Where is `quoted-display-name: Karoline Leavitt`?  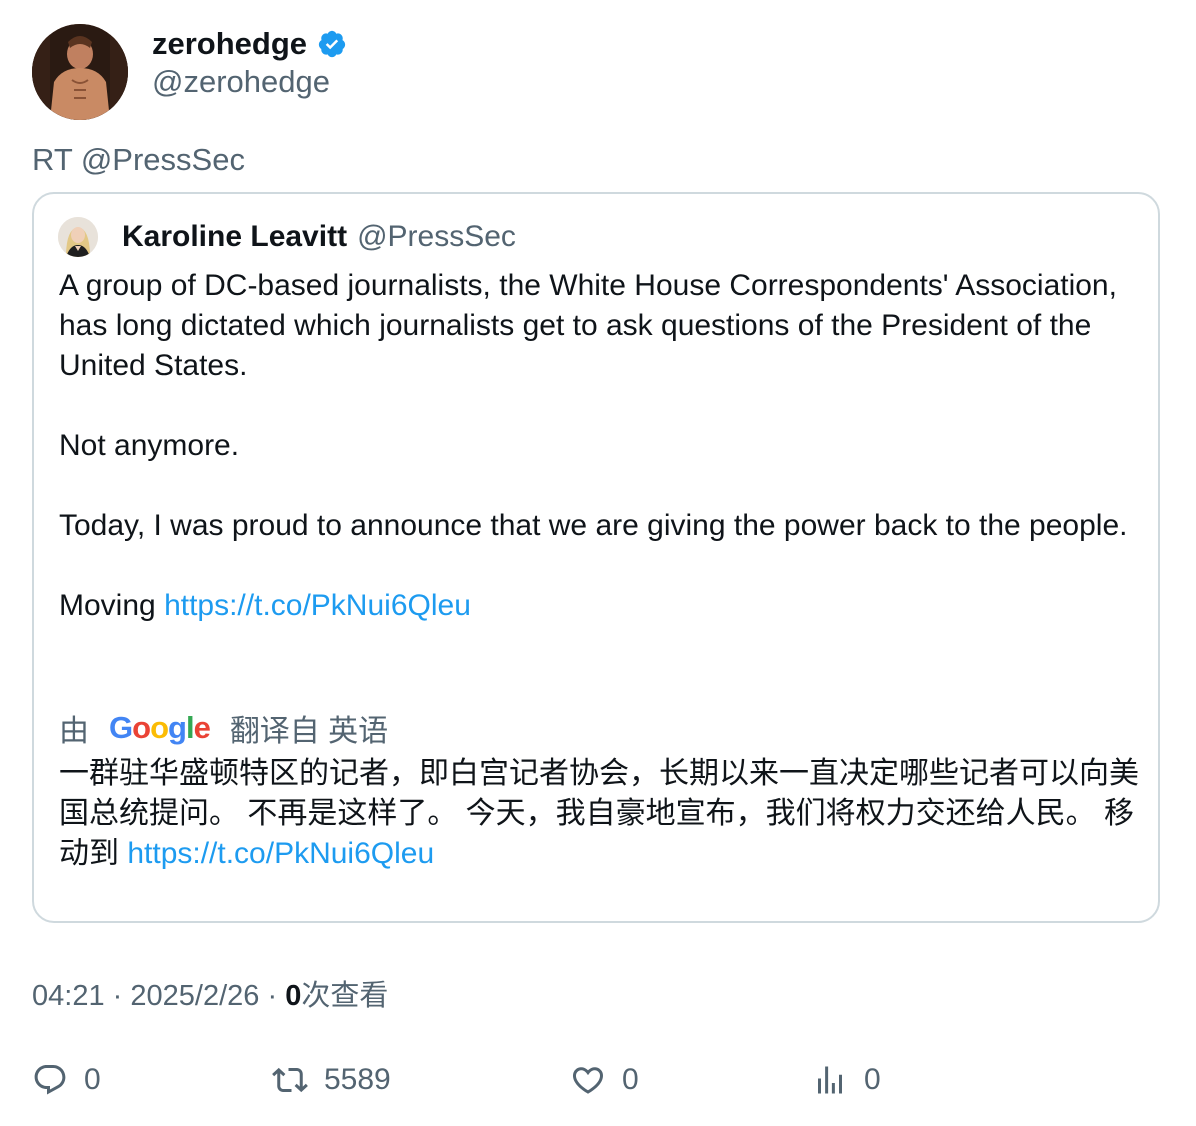
quoted-display-name: Karoline Leavitt is located at coordinates (234, 237).